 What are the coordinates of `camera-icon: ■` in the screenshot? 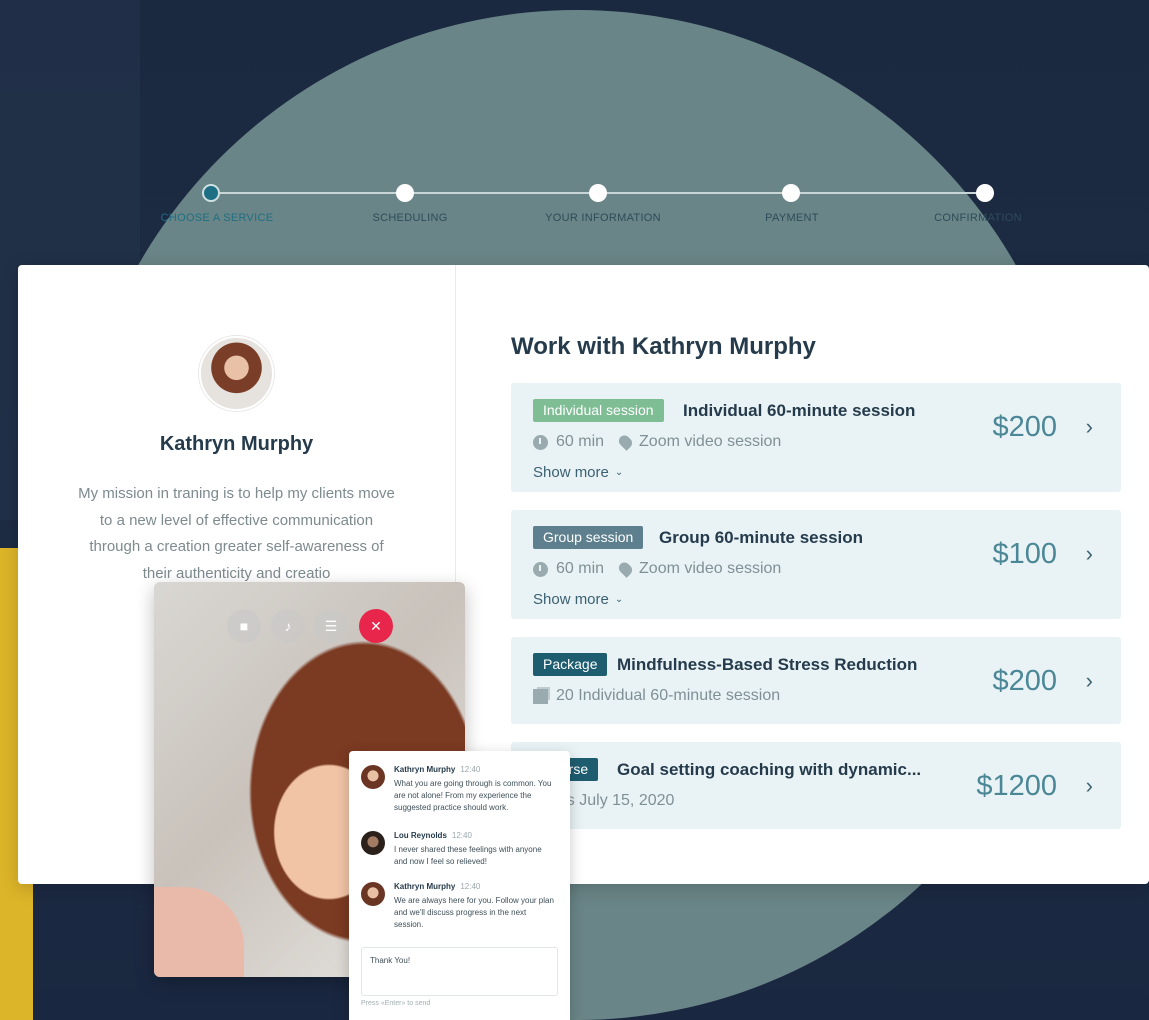 It's located at (244, 626).